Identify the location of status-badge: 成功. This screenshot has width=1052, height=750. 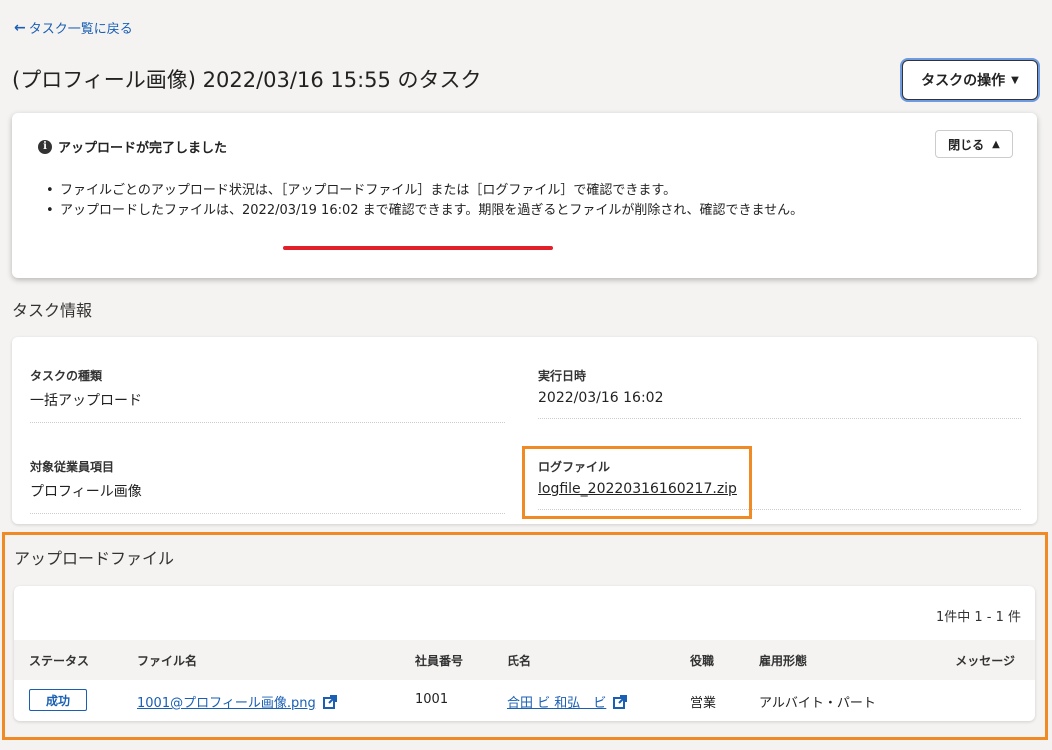
(58, 700).